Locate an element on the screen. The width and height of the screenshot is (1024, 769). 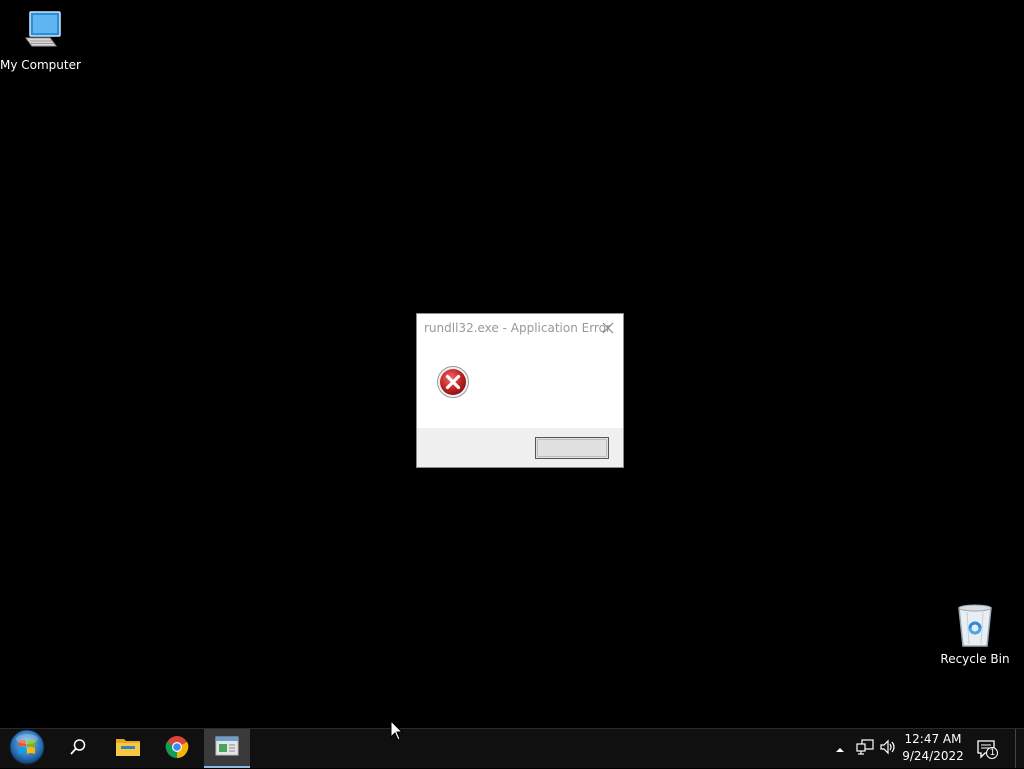
close-button is located at coordinates (608, 328).